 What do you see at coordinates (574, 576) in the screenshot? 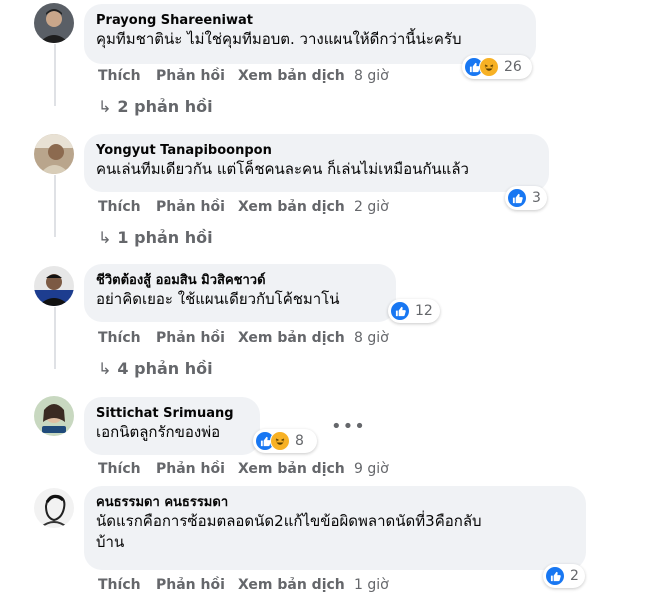
I see `reaction-count: 2` at bounding box center [574, 576].